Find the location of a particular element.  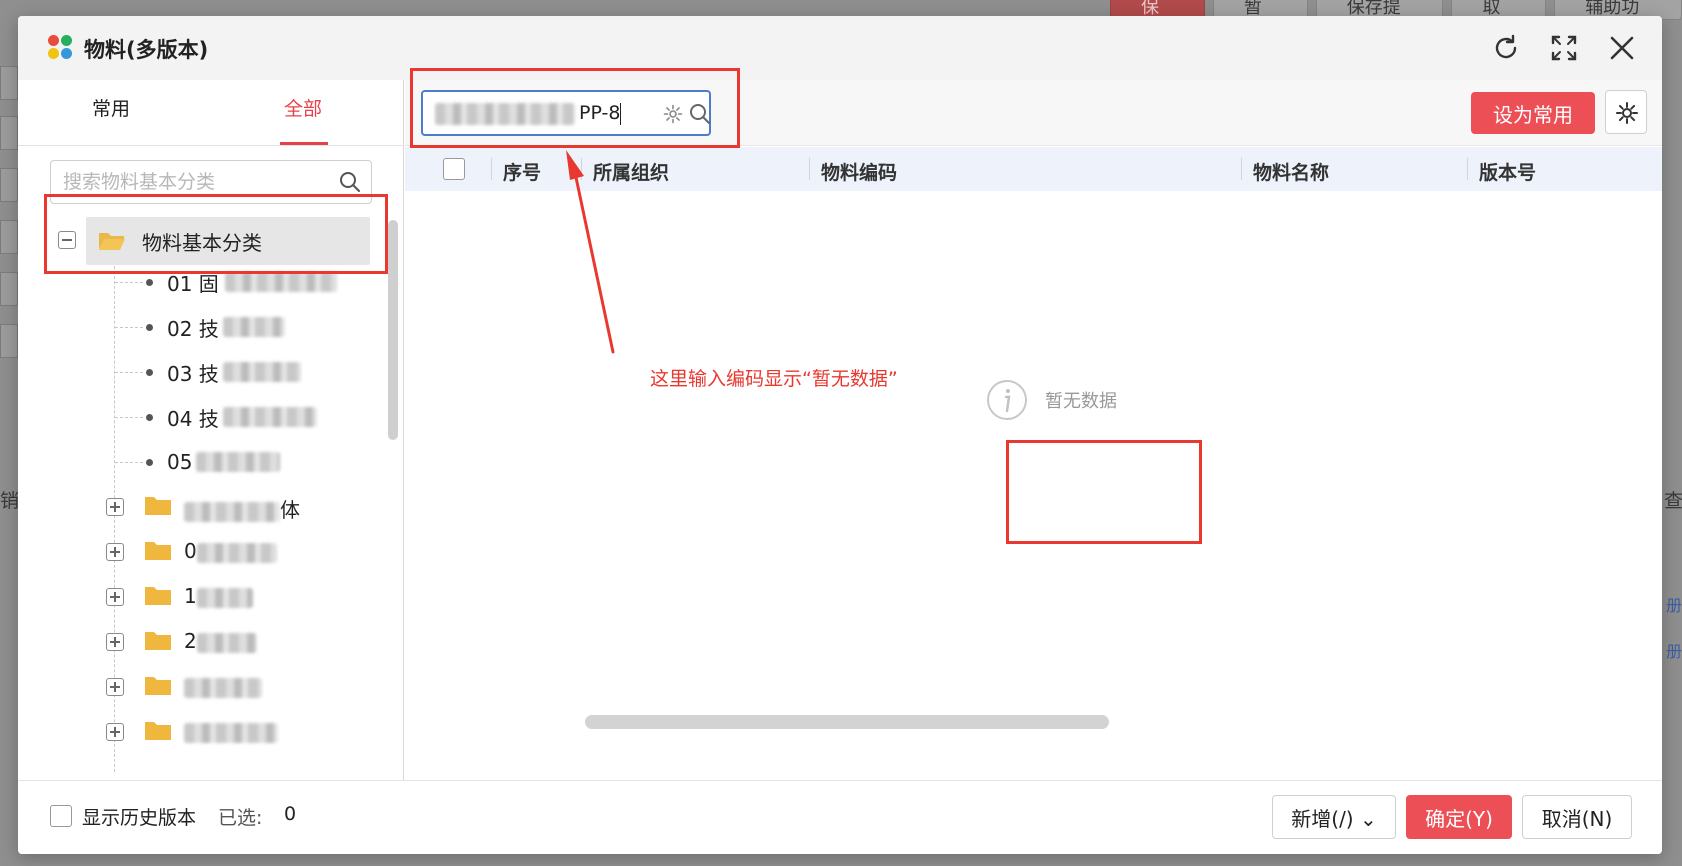

tab-common: 常用 is located at coordinates (111, 107).